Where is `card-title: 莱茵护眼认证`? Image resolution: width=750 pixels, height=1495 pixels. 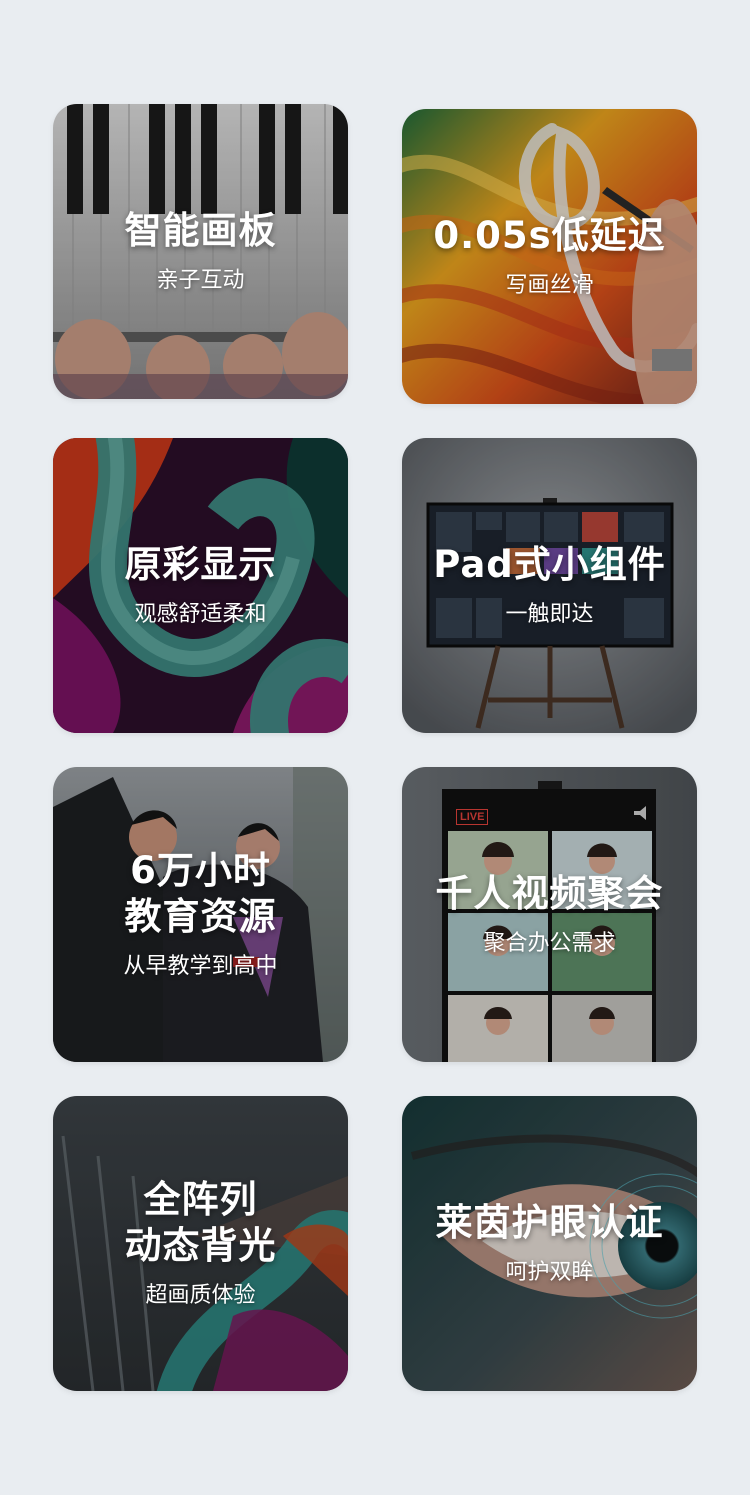 card-title: 莱茵护眼认证 is located at coordinates (549, 1222).